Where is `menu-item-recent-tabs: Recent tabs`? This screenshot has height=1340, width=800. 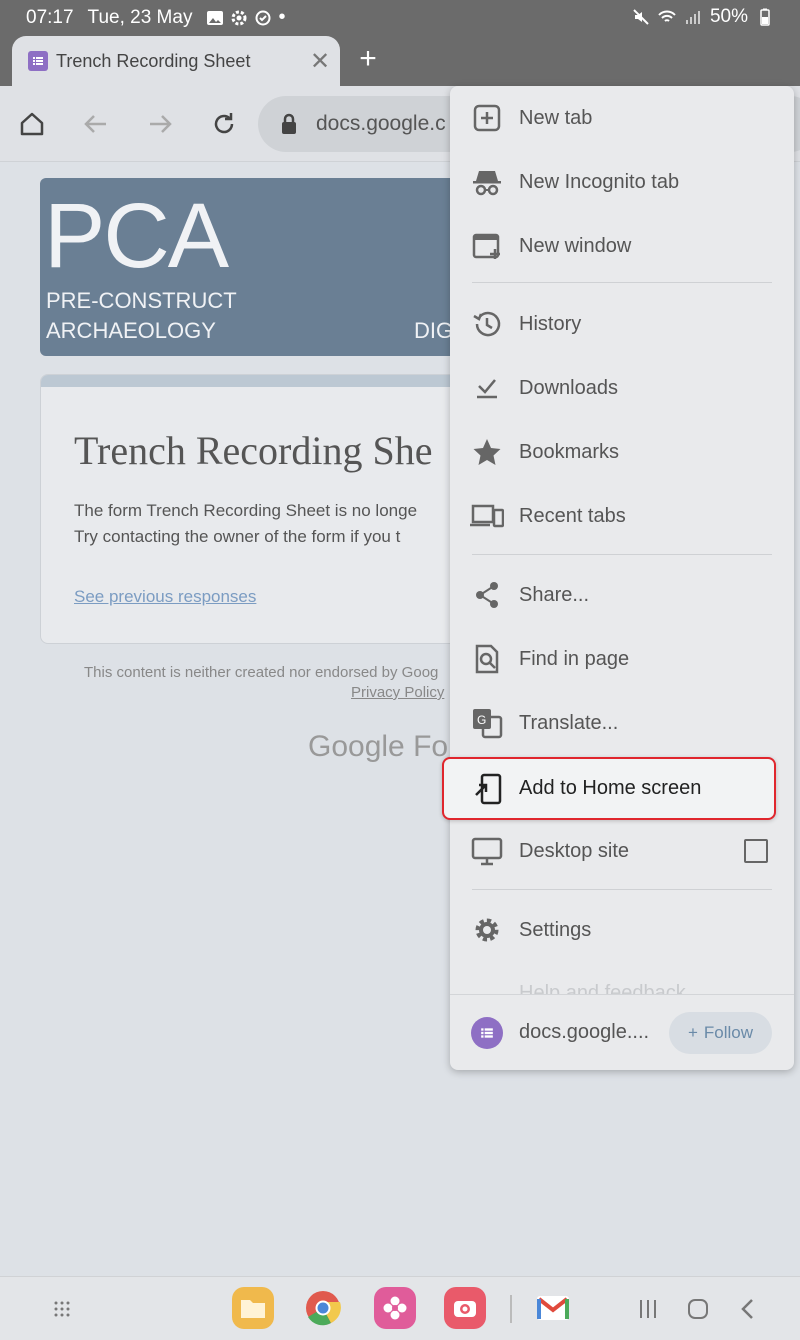
menu-item-recent-tabs: Recent tabs is located at coordinates (622, 516).